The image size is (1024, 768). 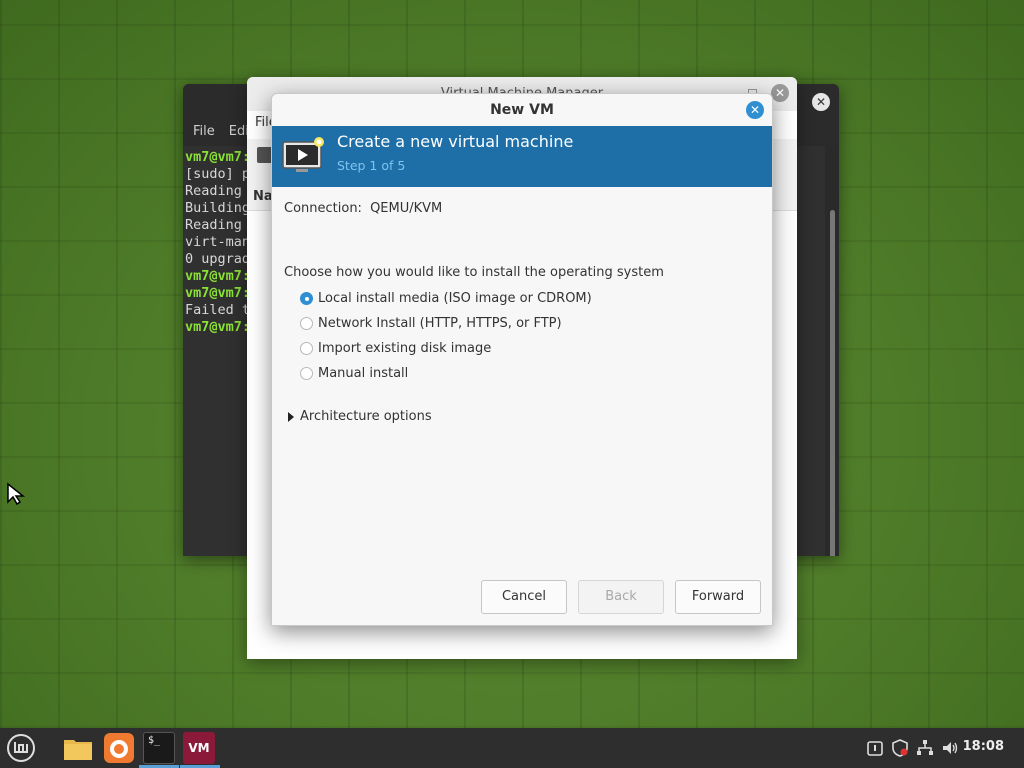 I want to click on radio-local-install: Local install media (ISO image or CDROM), so click(x=446, y=298).